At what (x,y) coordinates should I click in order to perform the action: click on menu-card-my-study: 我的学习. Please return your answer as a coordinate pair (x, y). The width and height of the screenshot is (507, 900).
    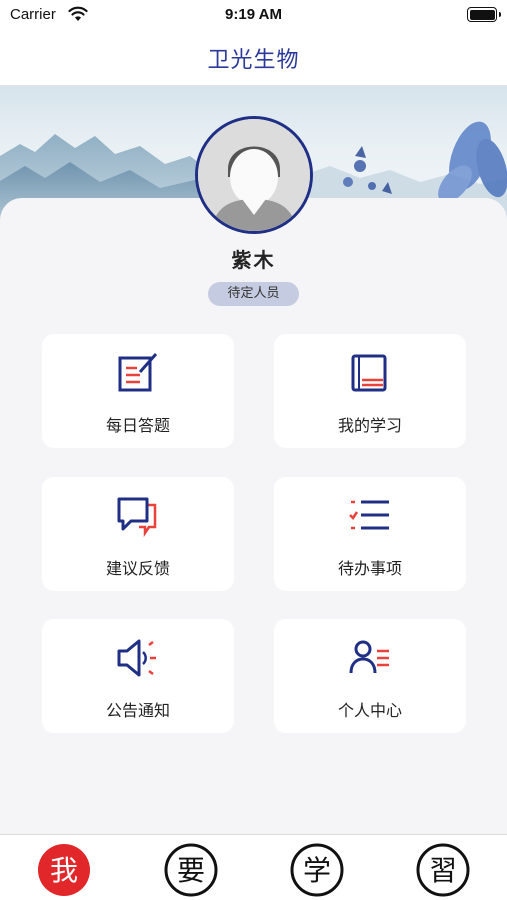
    Looking at the image, I should click on (370, 391).